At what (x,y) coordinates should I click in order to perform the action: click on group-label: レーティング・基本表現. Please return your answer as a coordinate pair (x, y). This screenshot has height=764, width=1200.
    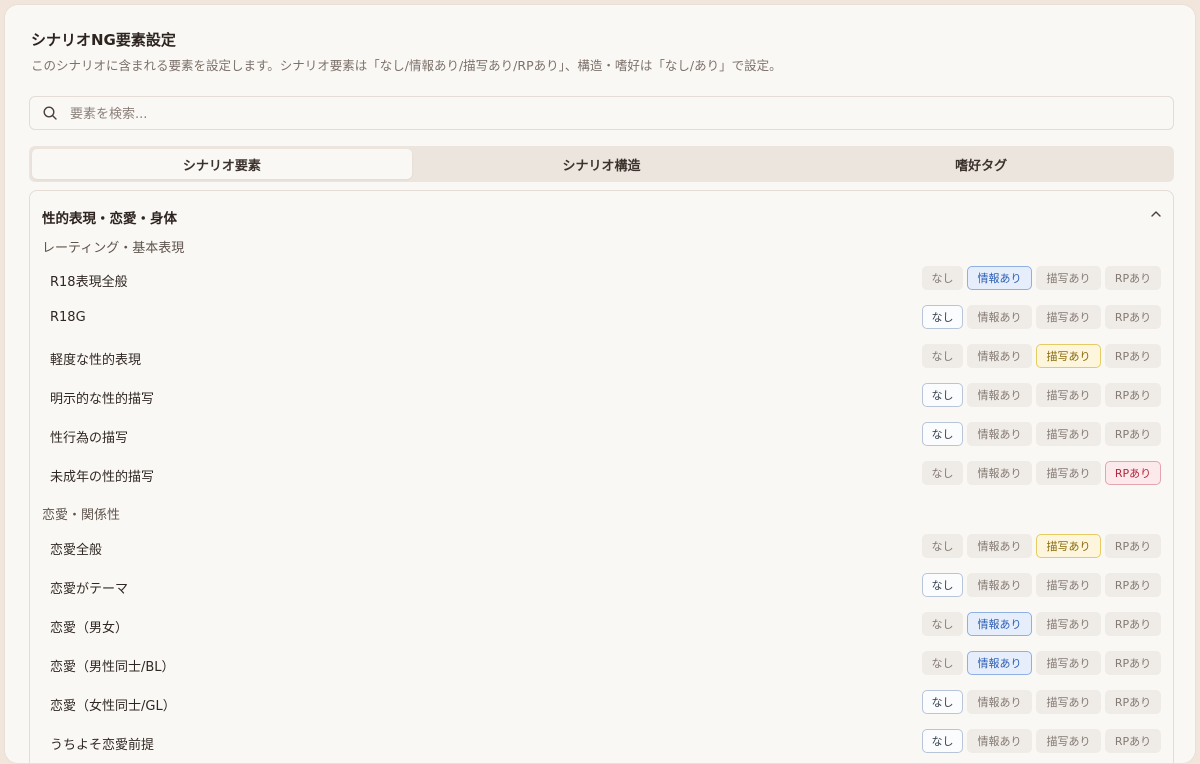
    Looking at the image, I should click on (113, 248).